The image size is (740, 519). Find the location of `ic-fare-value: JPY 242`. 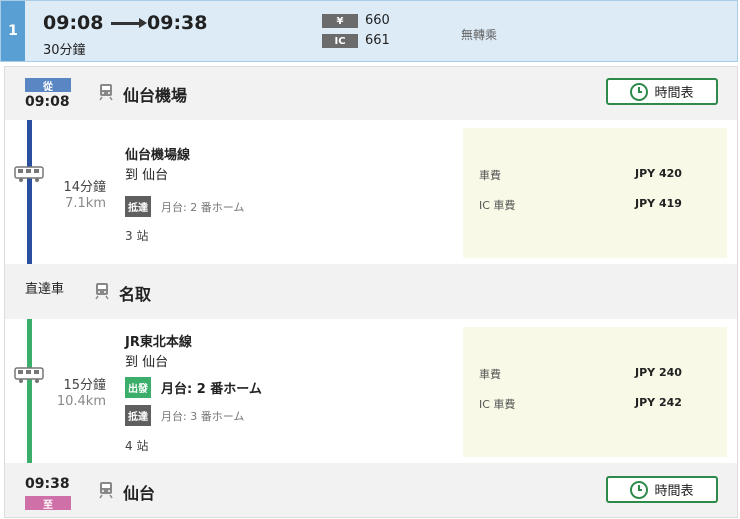

ic-fare-value: JPY 242 is located at coordinates (658, 402).